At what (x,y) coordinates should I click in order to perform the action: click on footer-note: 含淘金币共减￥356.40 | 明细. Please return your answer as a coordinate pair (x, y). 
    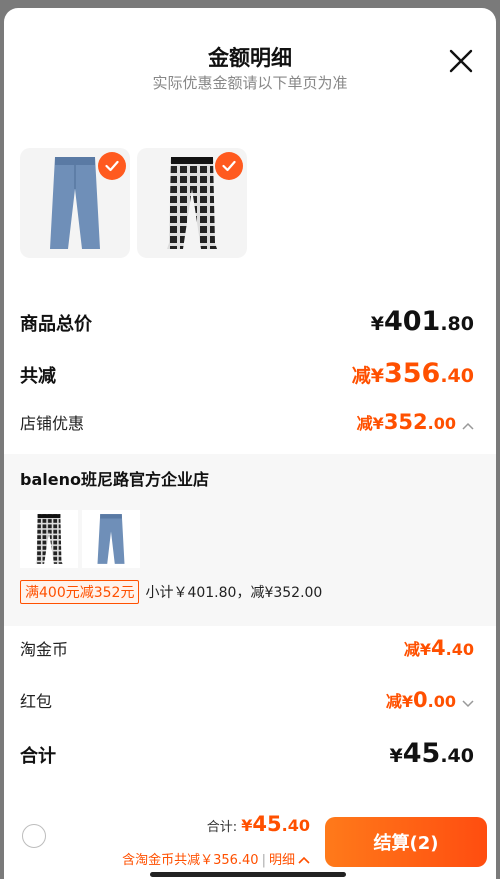
    Looking at the image, I should click on (216, 858).